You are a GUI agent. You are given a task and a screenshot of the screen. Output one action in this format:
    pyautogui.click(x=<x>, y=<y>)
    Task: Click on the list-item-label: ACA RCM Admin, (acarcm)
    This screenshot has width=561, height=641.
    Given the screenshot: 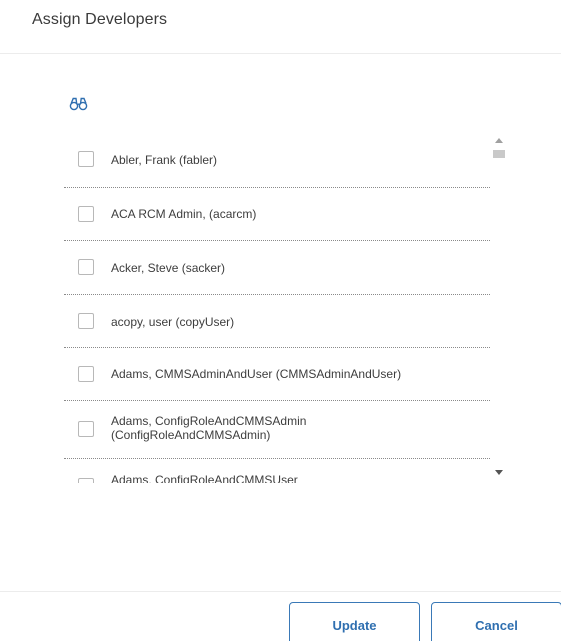 What is the action you would take?
    pyautogui.click(x=184, y=214)
    